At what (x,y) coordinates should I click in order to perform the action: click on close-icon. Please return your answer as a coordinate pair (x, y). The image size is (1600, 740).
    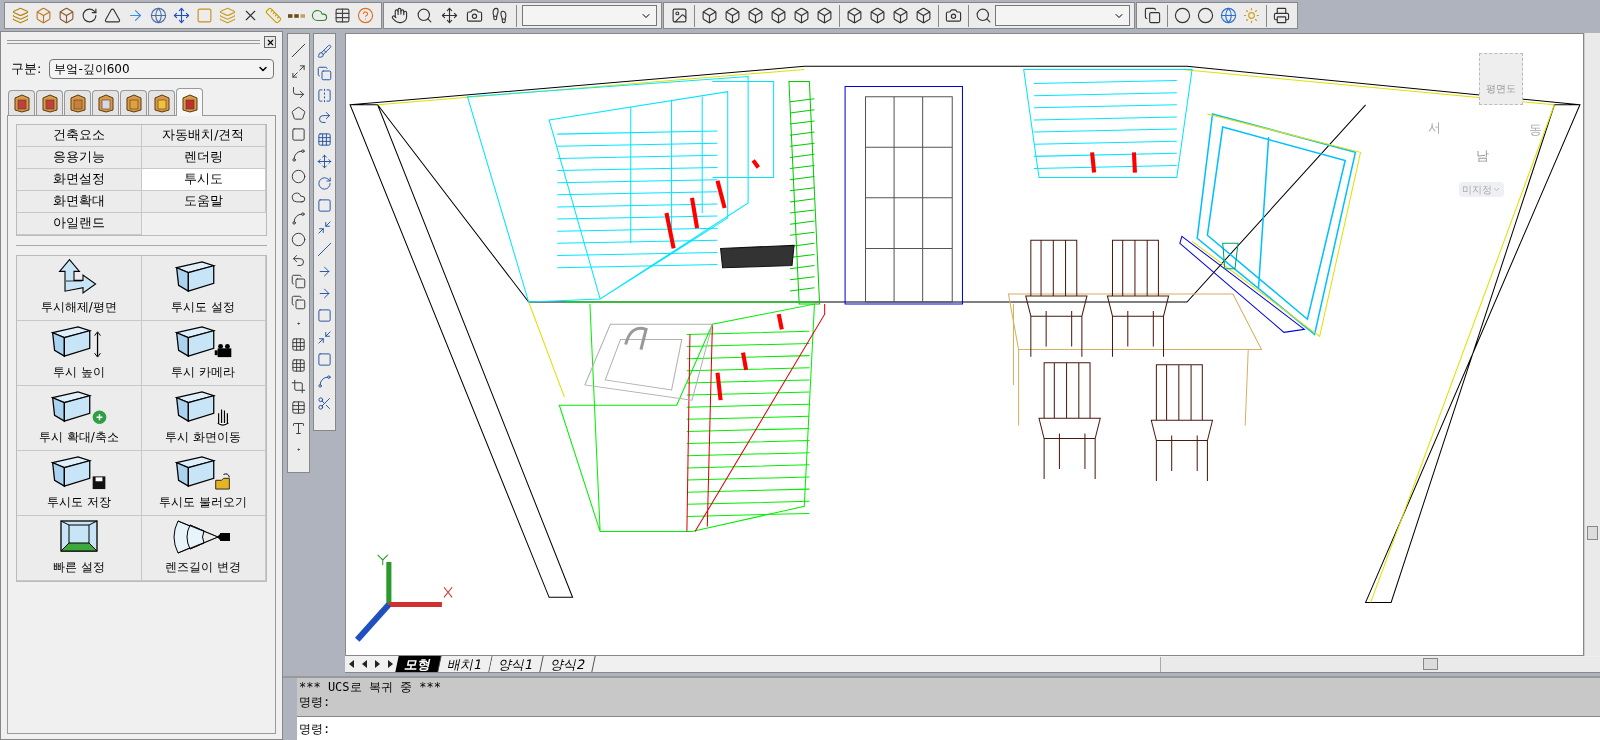
    Looking at the image, I should click on (270, 42).